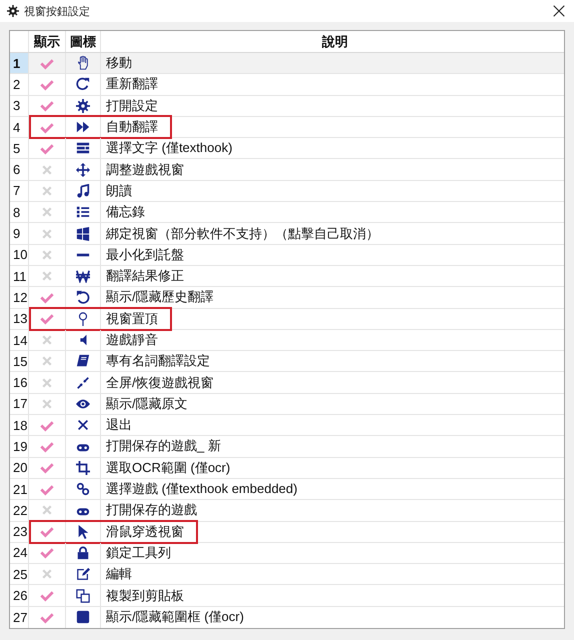 This screenshot has height=640, width=574. Describe the element at coordinates (151, 510) in the screenshot. I see `description-text: 打開保存的遊戲` at that location.